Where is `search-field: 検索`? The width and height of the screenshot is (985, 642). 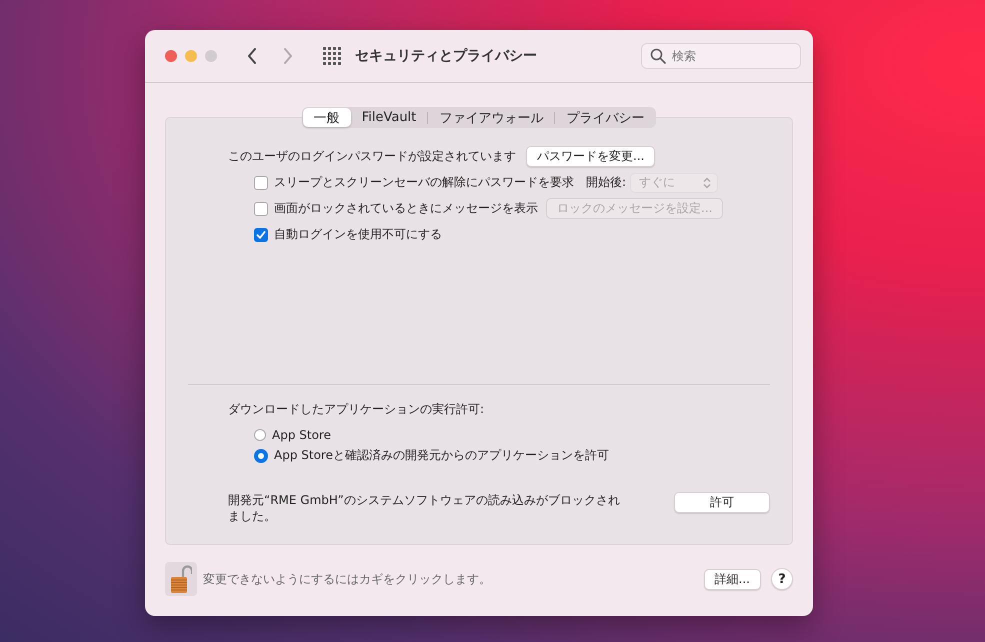
search-field: 検索 is located at coordinates (721, 56).